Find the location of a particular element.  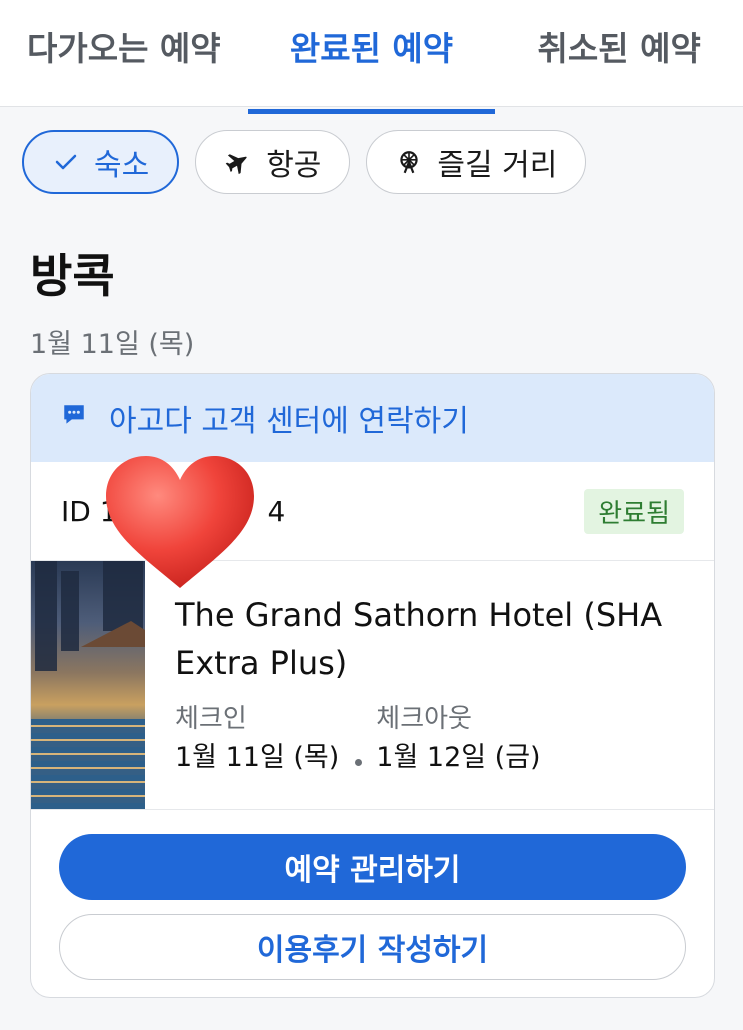

filter-chip-label: 항공 is located at coordinates (294, 165).